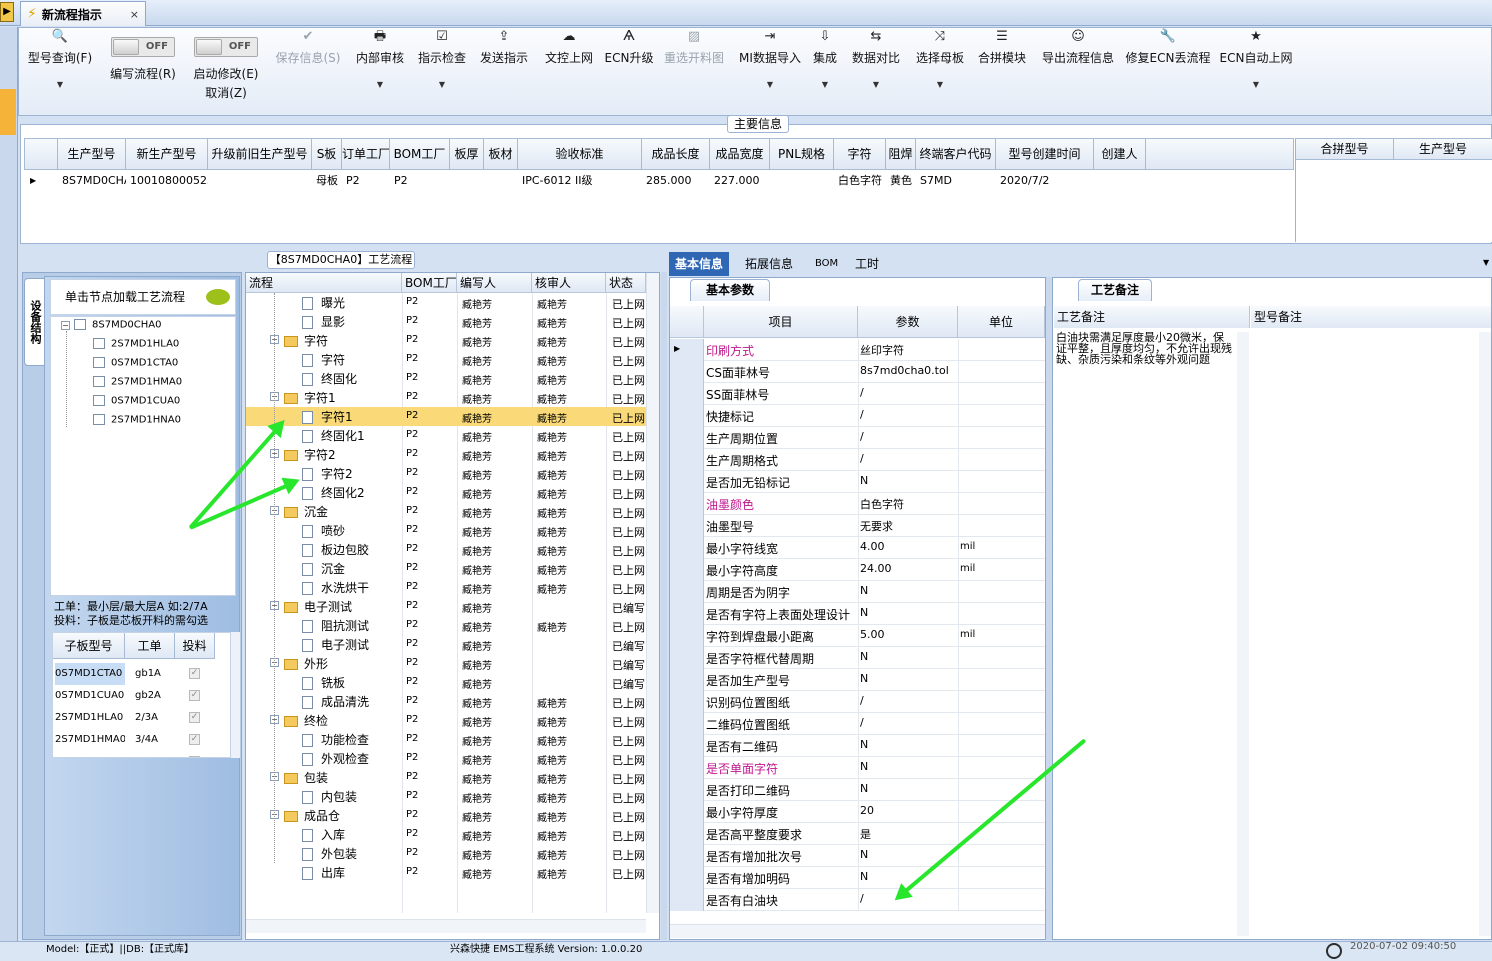 The width and height of the screenshot is (1492, 961). What do you see at coordinates (882, 350) in the screenshot?
I see `param-value: 丝印字符` at bounding box center [882, 350].